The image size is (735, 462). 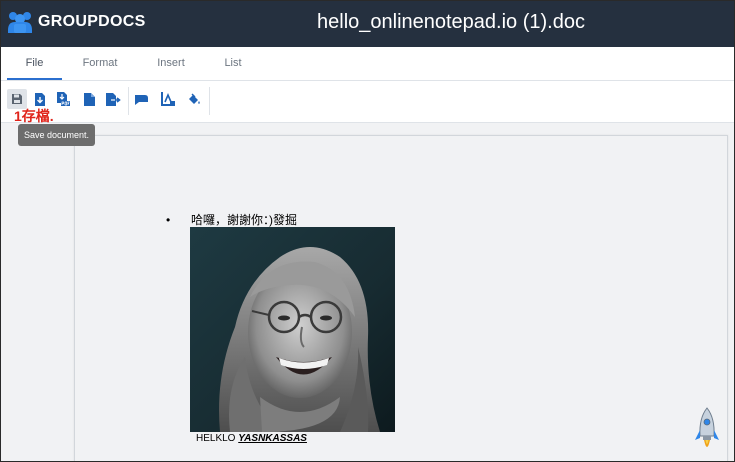 I want to click on list-item-text: 哈囉，謝謝你：)發掘, so click(x=244, y=219).